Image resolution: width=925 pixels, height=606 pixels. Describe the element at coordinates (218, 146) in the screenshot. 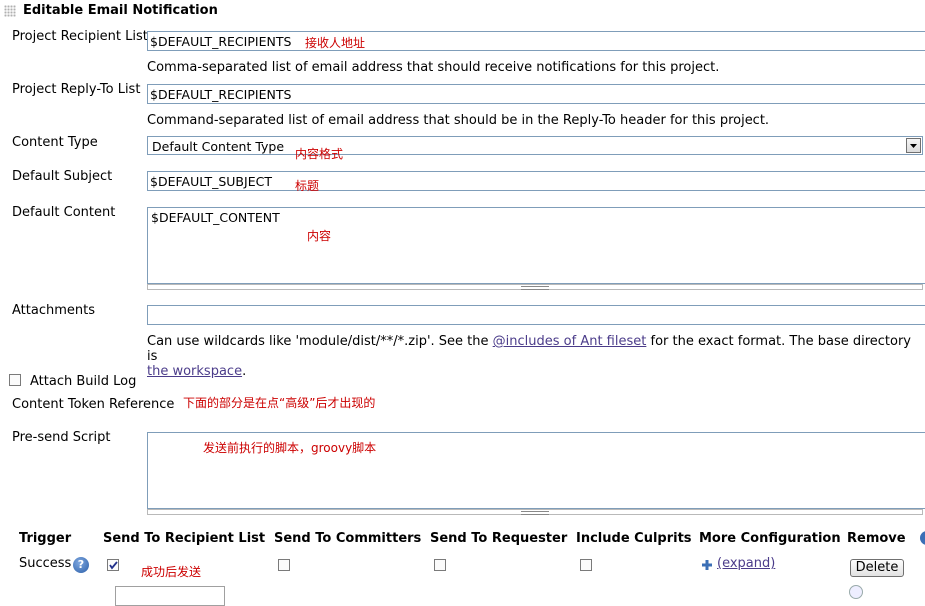

I see `content-type-value: Default Content Type` at that location.